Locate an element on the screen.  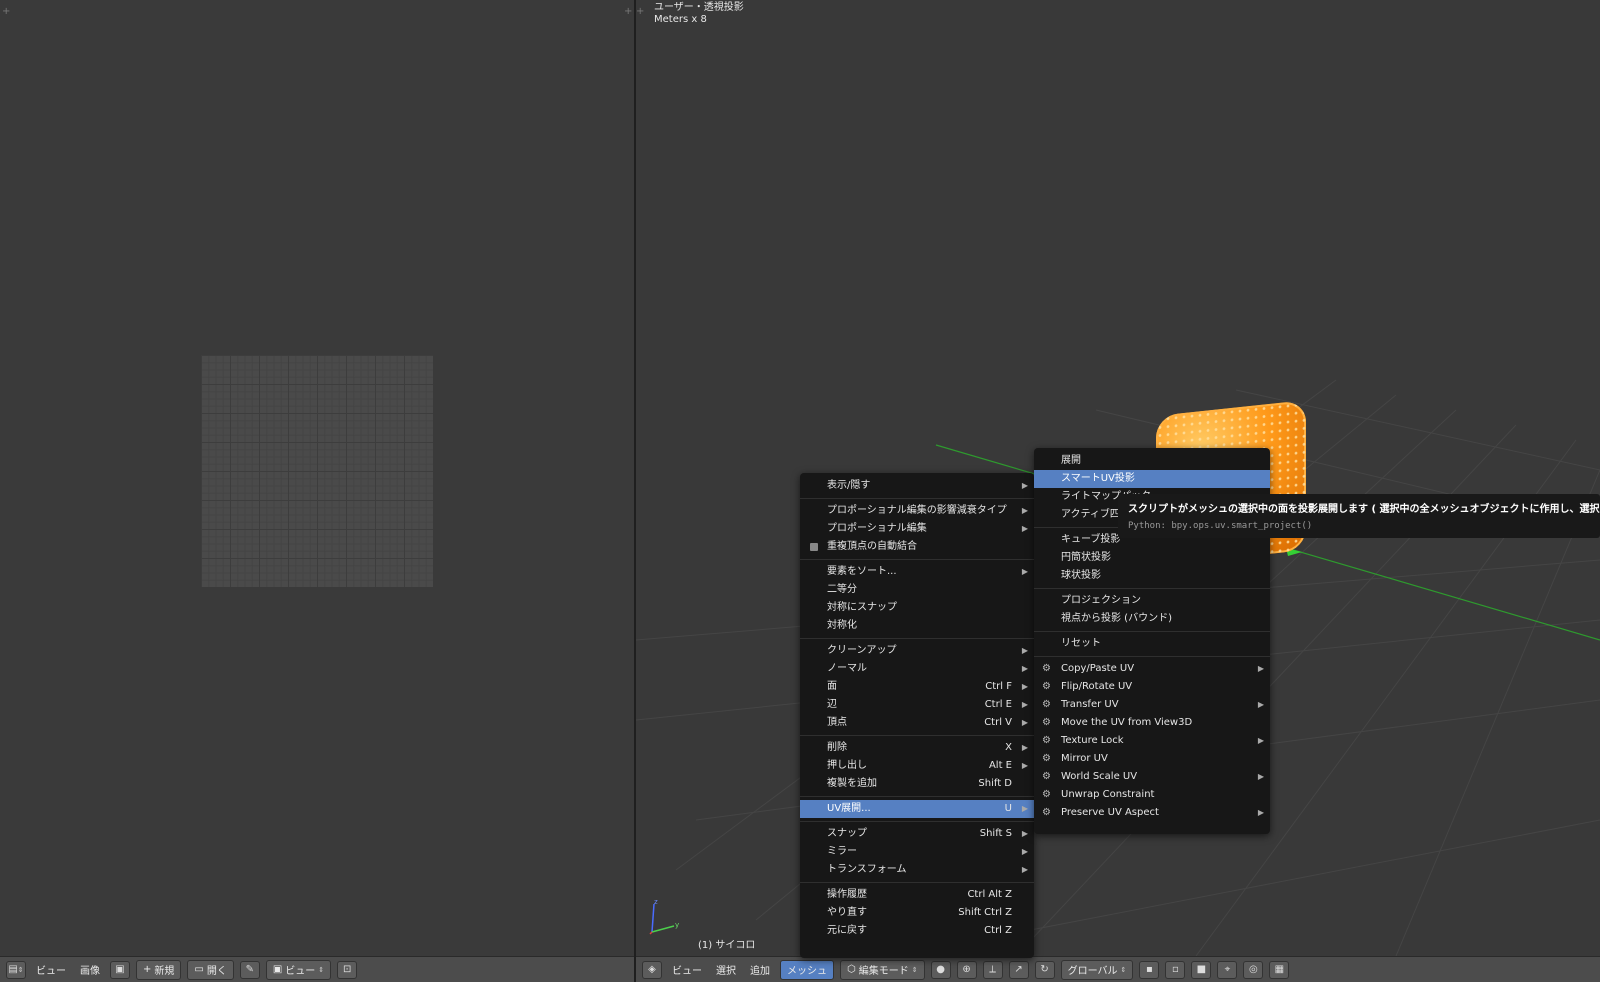
menu-item-3: プロポーショナル編集 ▶ is located at coordinates (917, 529).